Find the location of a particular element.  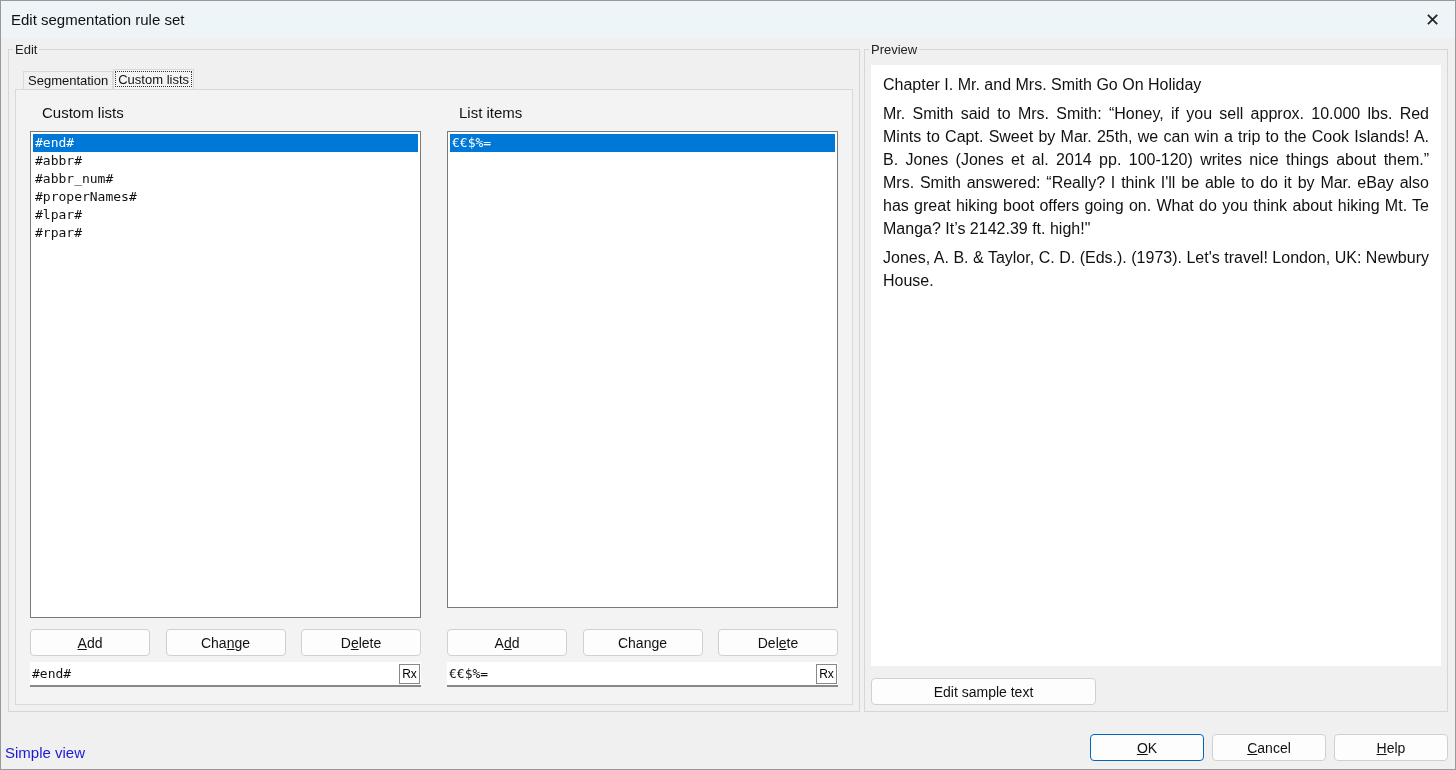

input-field: #end# Rx is located at coordinates (225, 674).